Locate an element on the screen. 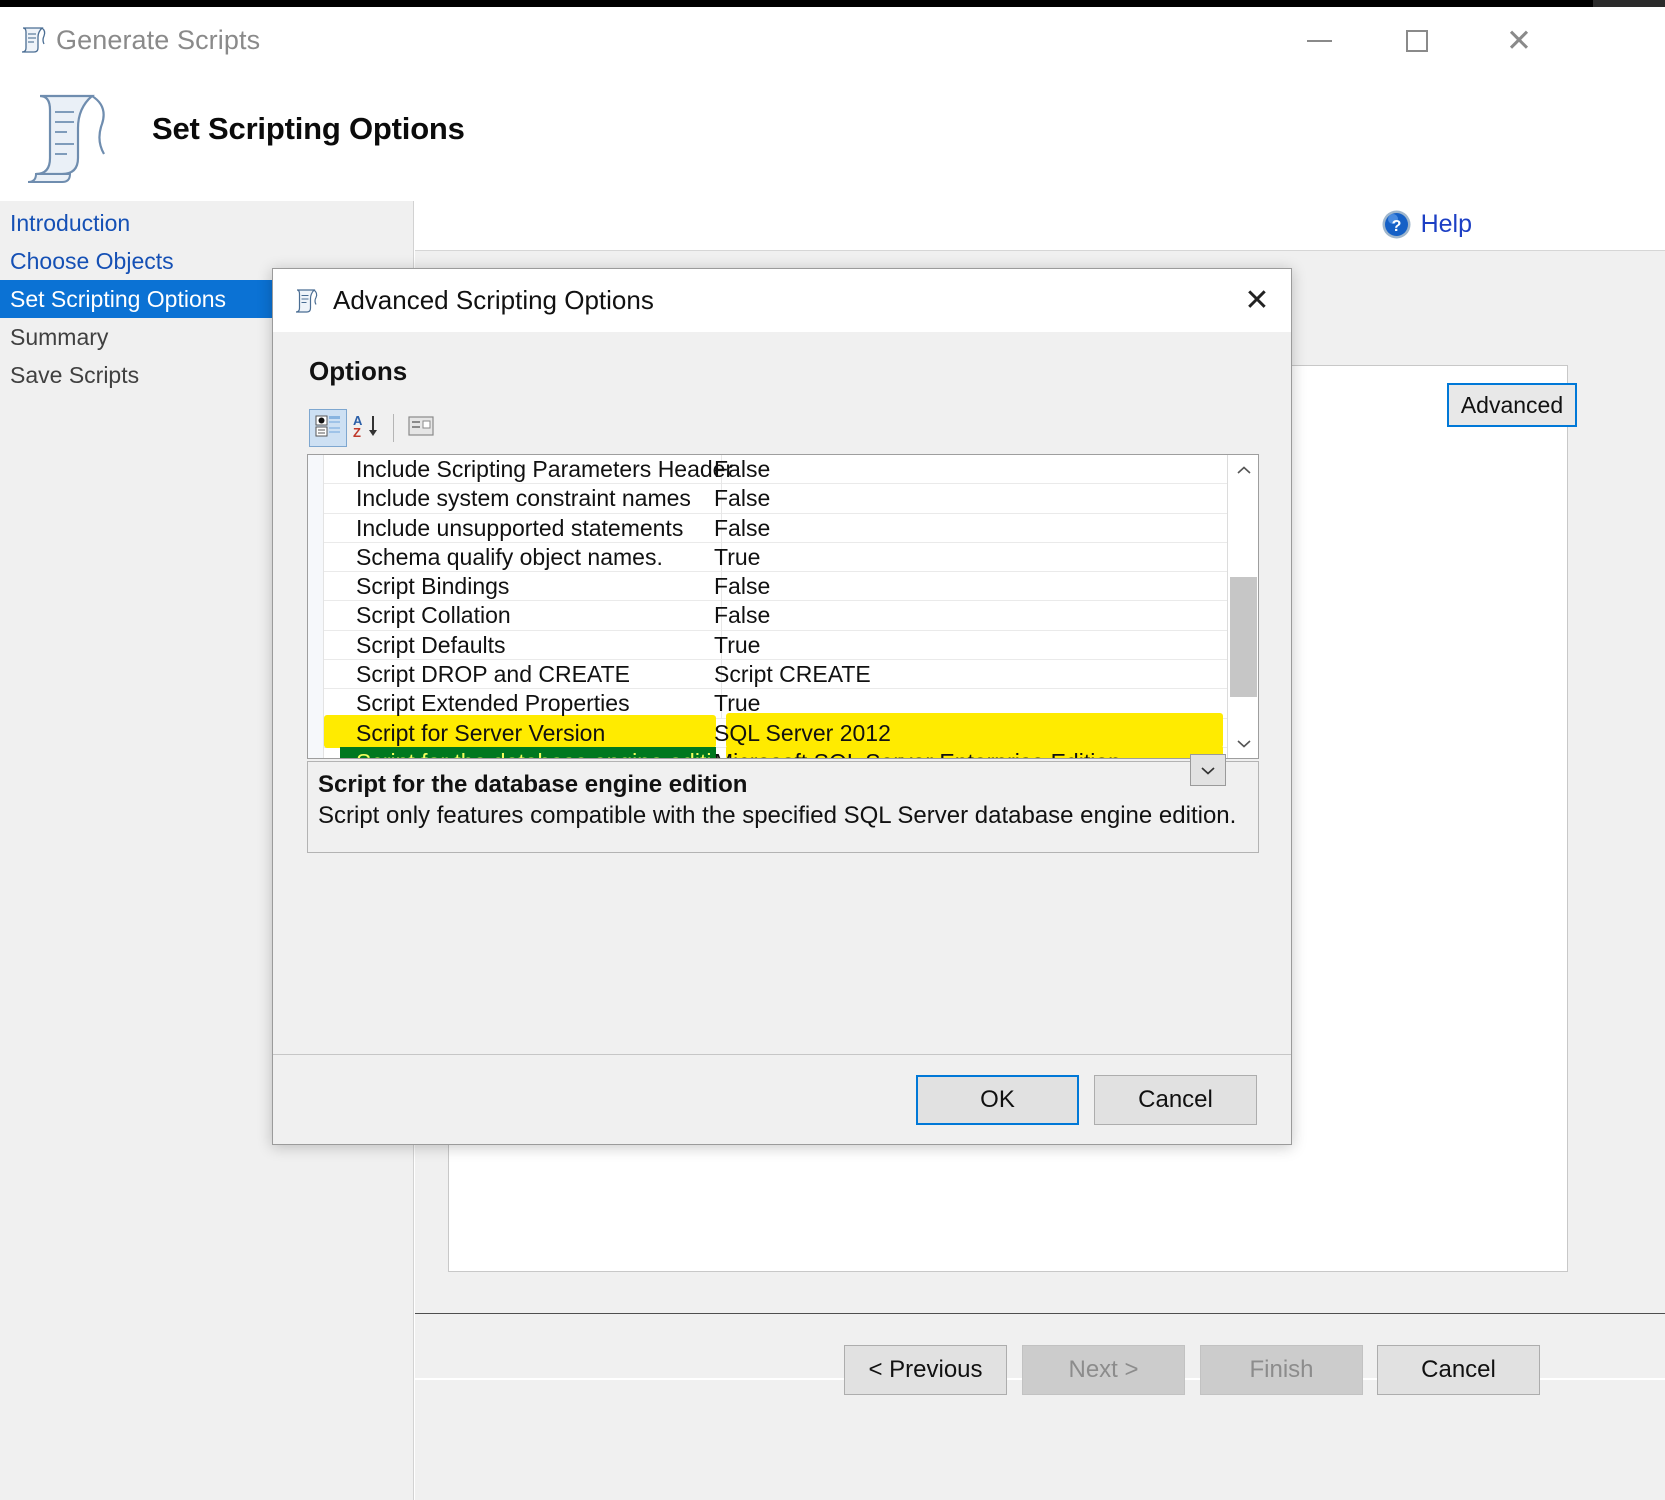 The image size is (1665, 1500). categorized-view-button is located at coordinates (328, 428).